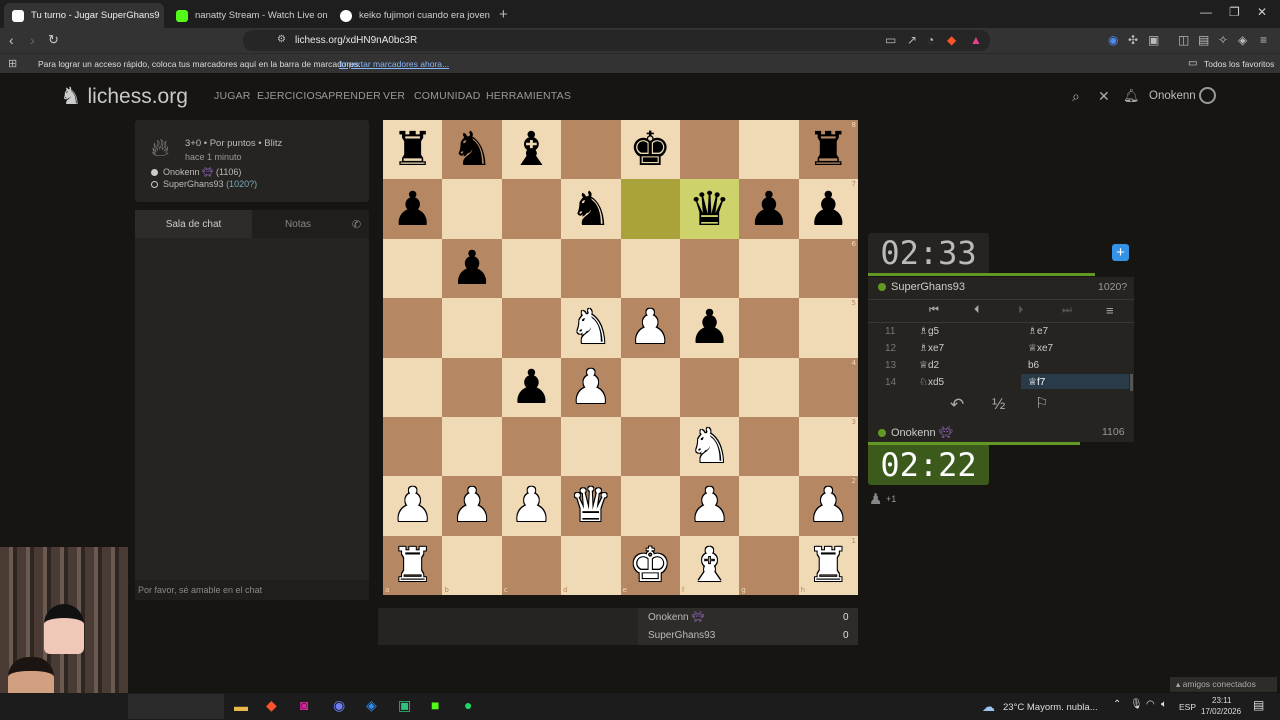 The height and width of the screenshot is (720, 1280). I want to click on square-e4, so click(650, 387).